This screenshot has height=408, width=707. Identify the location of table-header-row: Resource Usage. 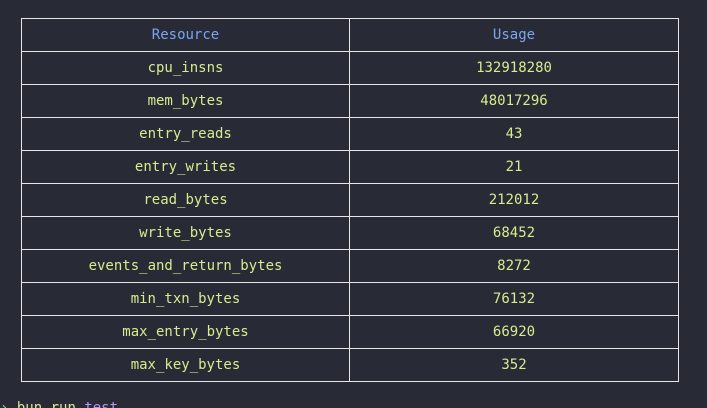
(350, 35).